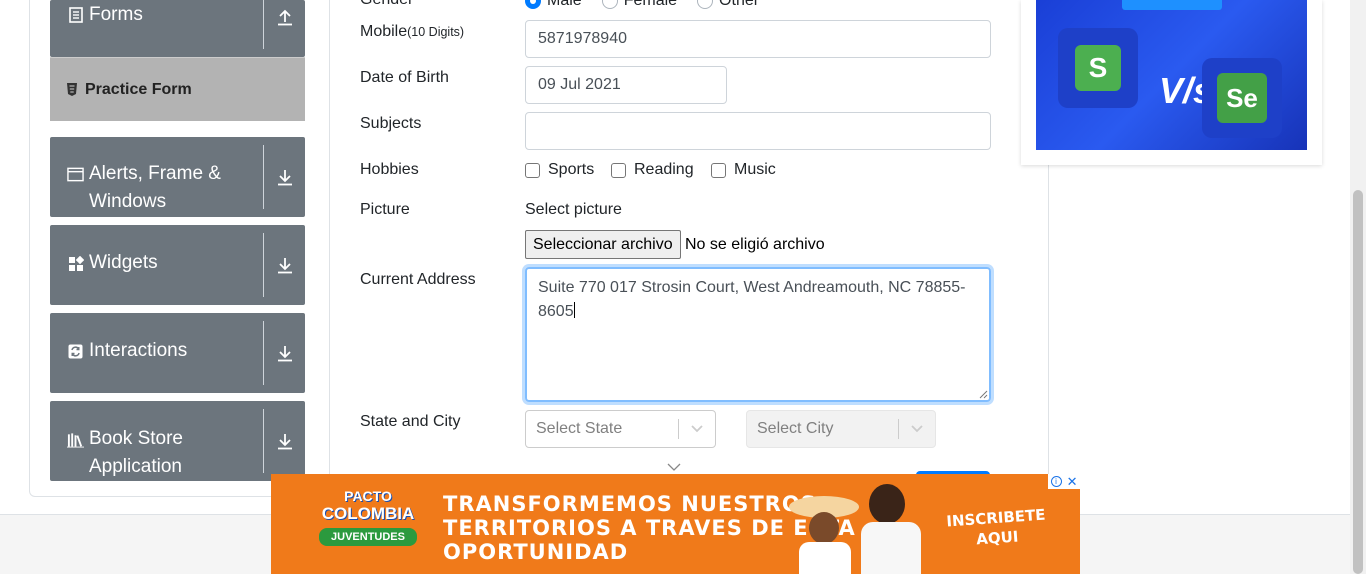 Image resolution: width=1366 pixels, height=574 pixels. What do you see at coordinates (1358, 382) in the screenshot?
I see `scrollbar-thumb` at bounding box center [1358, 382].